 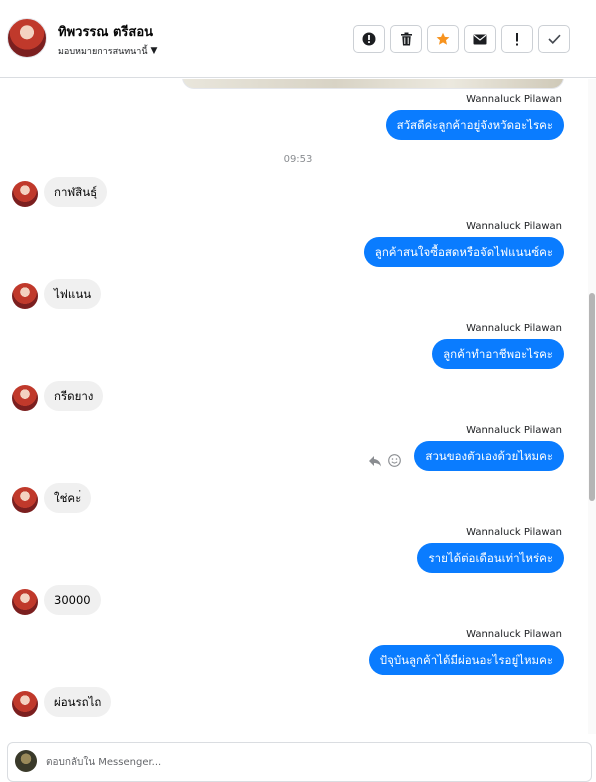 I want to click on assign-conversation-dropdown: มอบหมายการสนทนานี้ ▼, so click(x=107, y=51).